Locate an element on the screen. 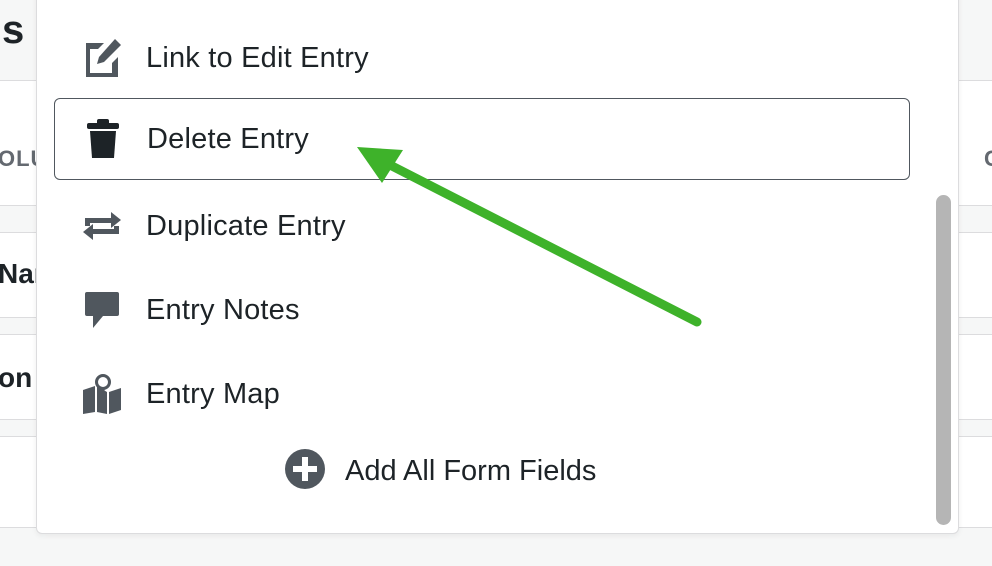 The width and height of the screenshot is (992, 566). map-icon is located at coordinates (102, 394).